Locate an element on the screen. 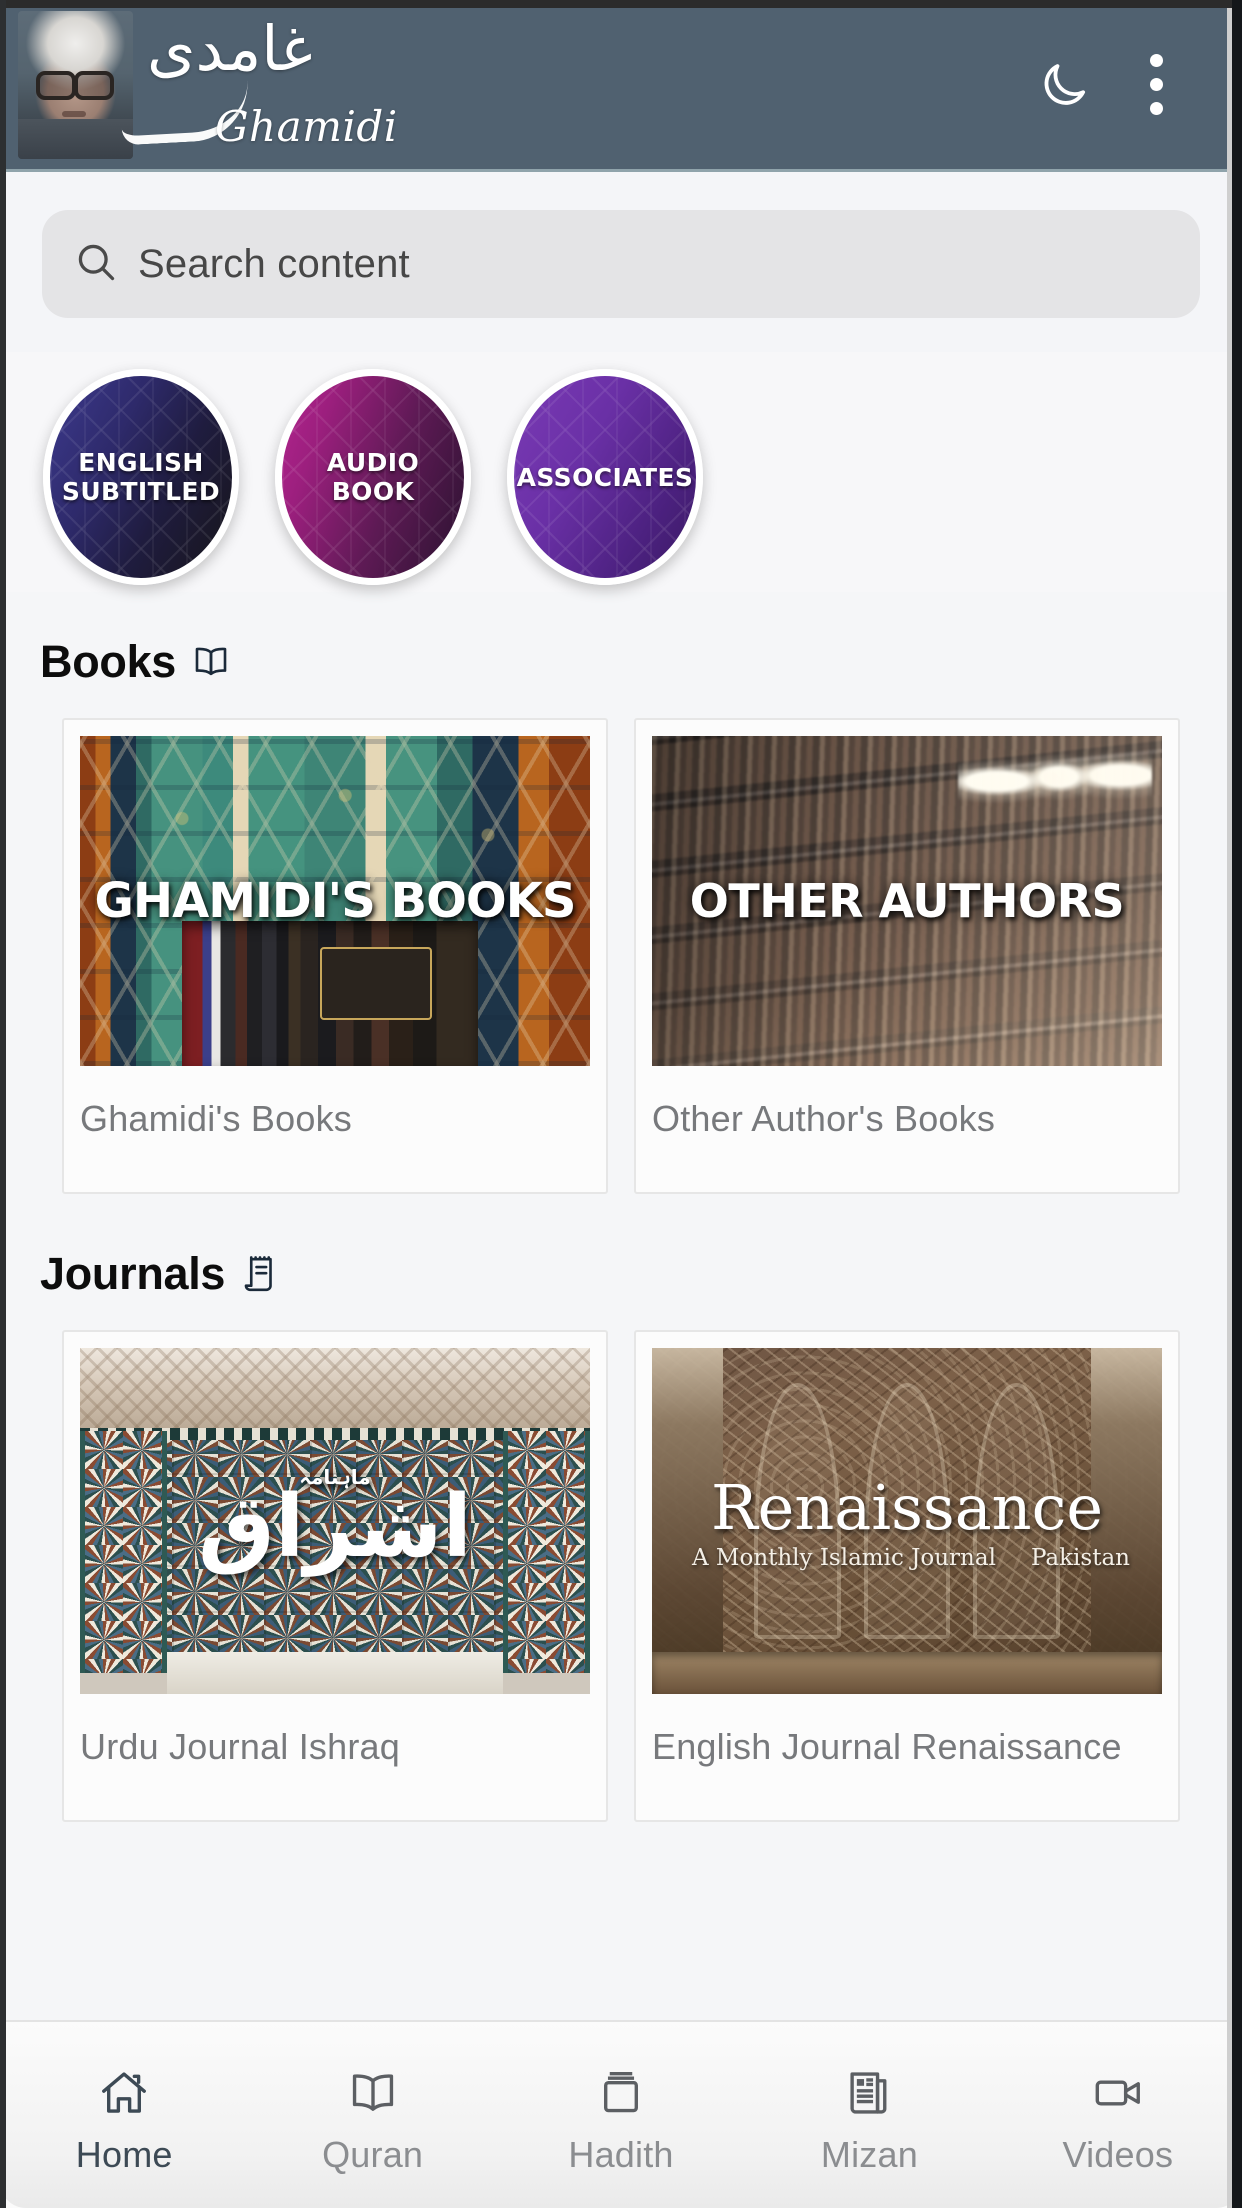 Image resolution: width=1242 pixels, height=2208 pixels. app-header: غامدی Ghamidi is located at coordinates (621, 86).